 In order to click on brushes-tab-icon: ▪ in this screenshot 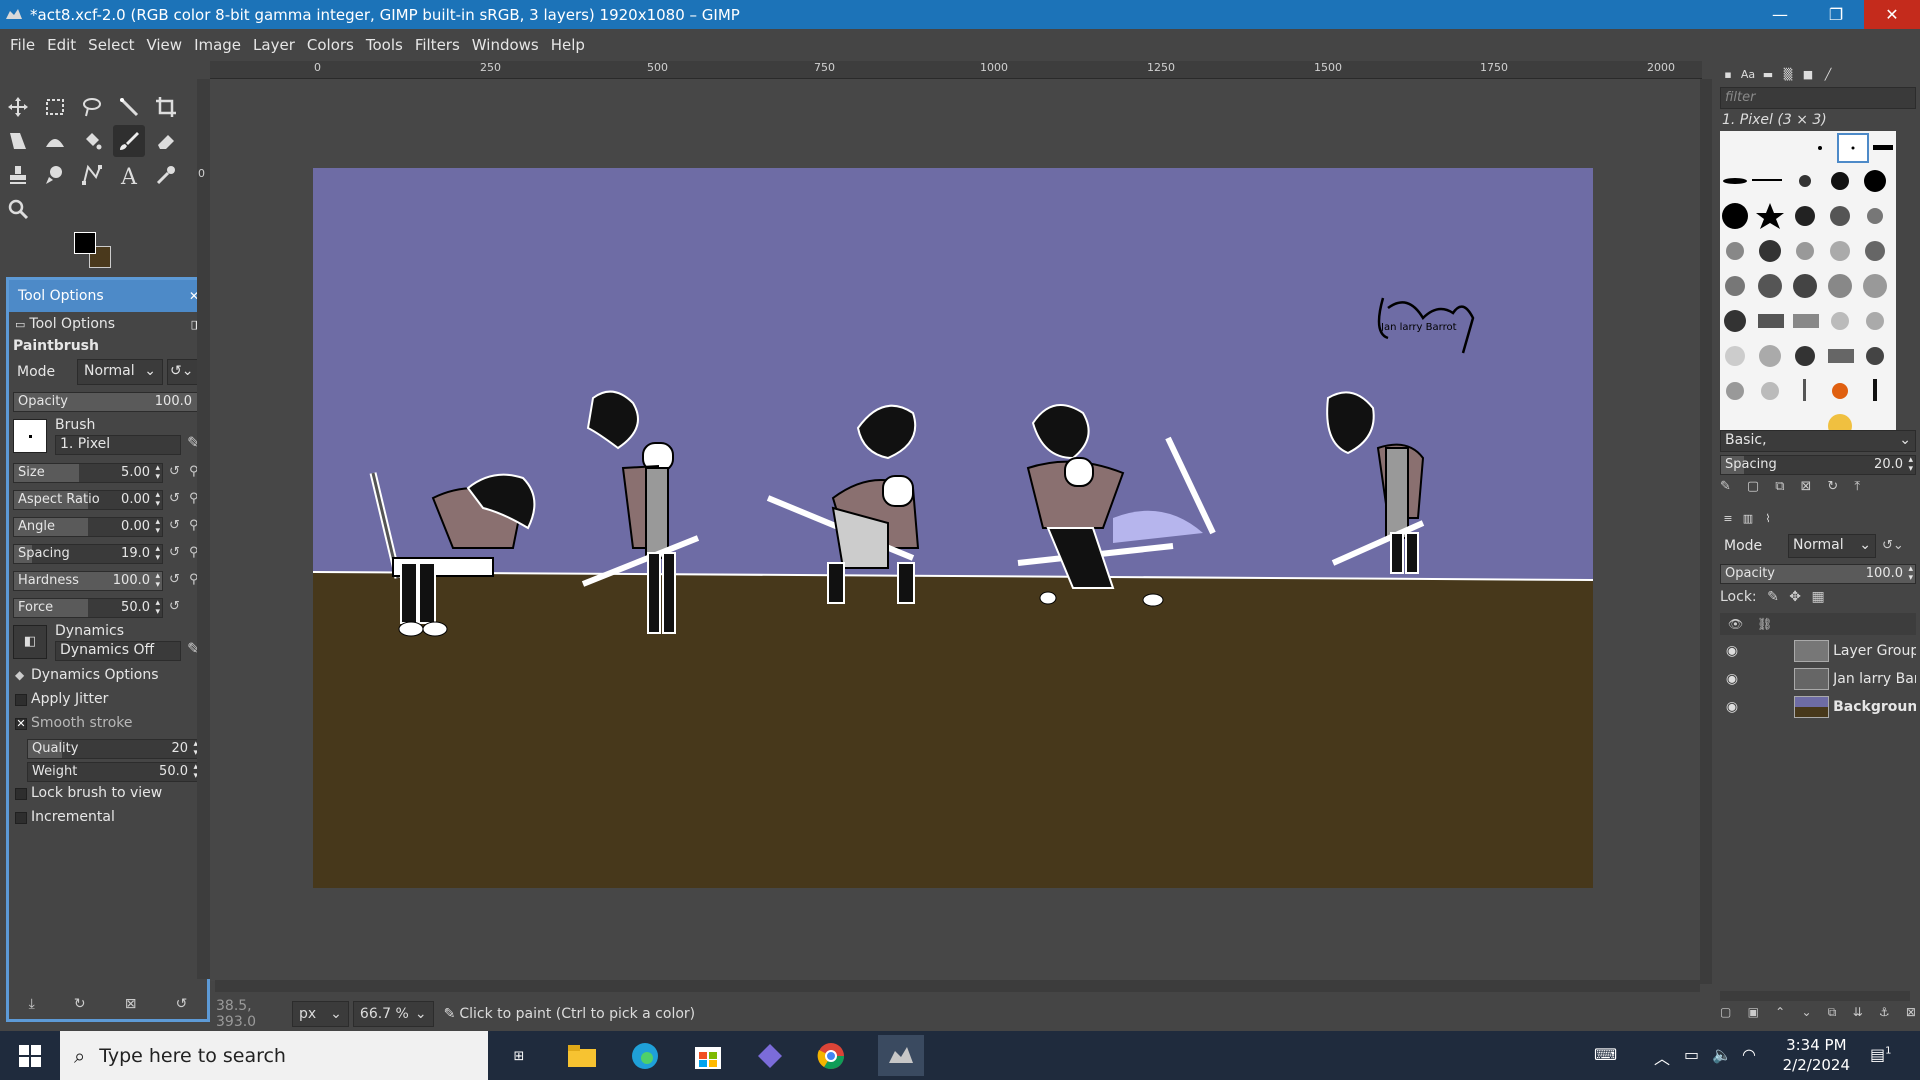, I will do `click(1728, 74)`.